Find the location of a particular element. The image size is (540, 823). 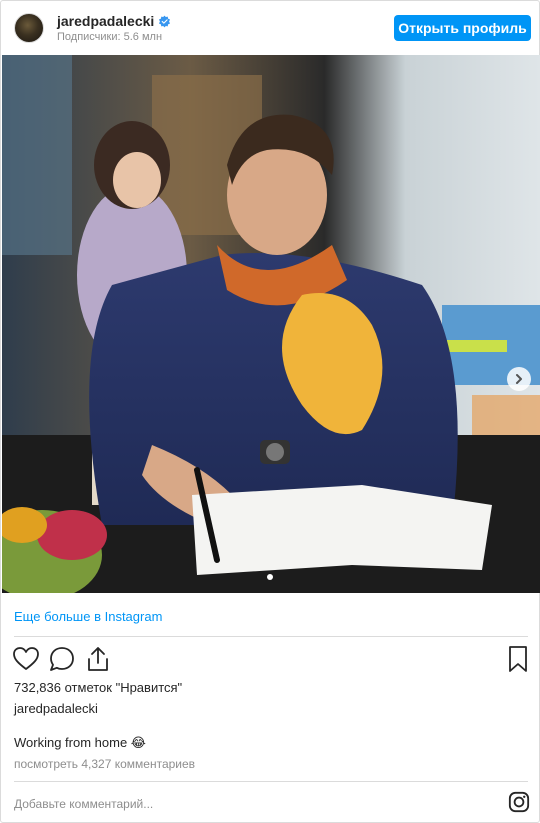

avatar is located at coordinates (29, 28).